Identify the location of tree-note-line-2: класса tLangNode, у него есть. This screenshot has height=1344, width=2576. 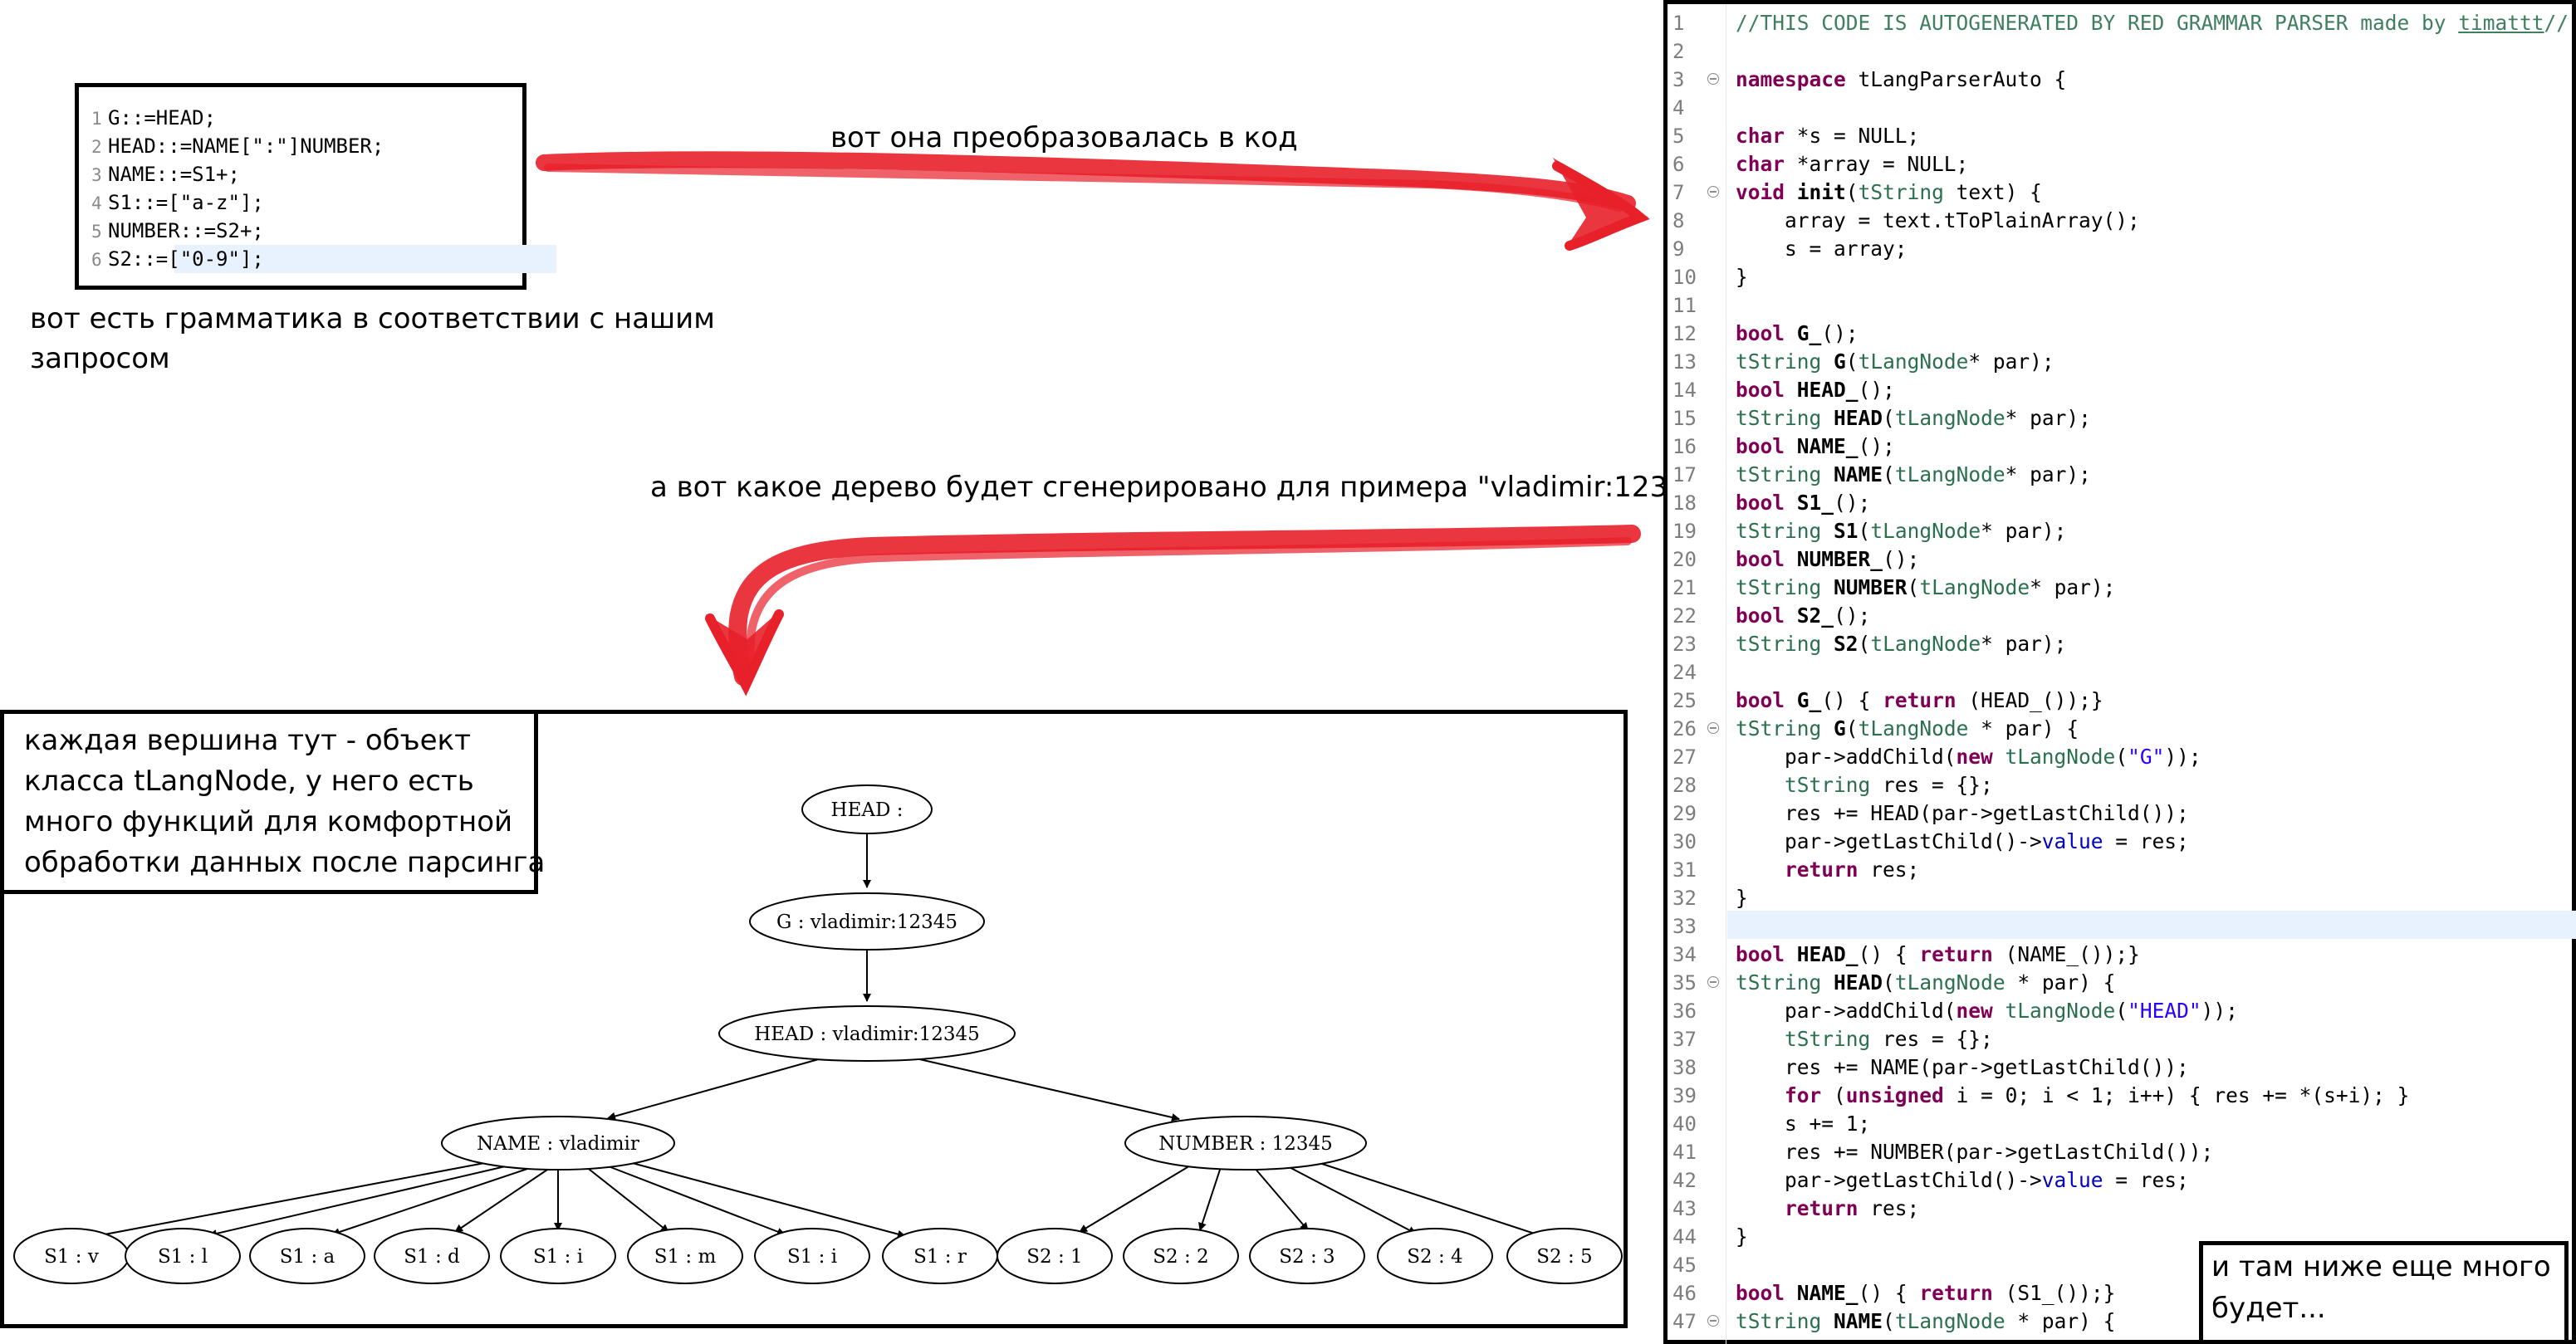
(249, 782).